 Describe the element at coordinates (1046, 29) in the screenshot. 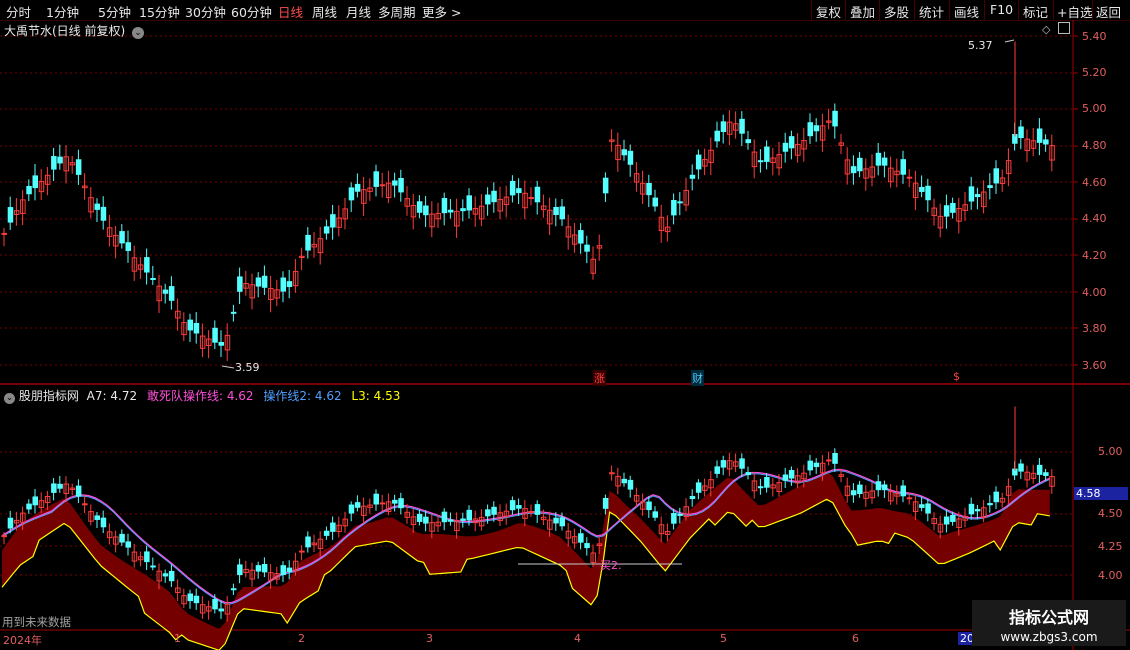

I see `diamond-icon: ◇` at that location.